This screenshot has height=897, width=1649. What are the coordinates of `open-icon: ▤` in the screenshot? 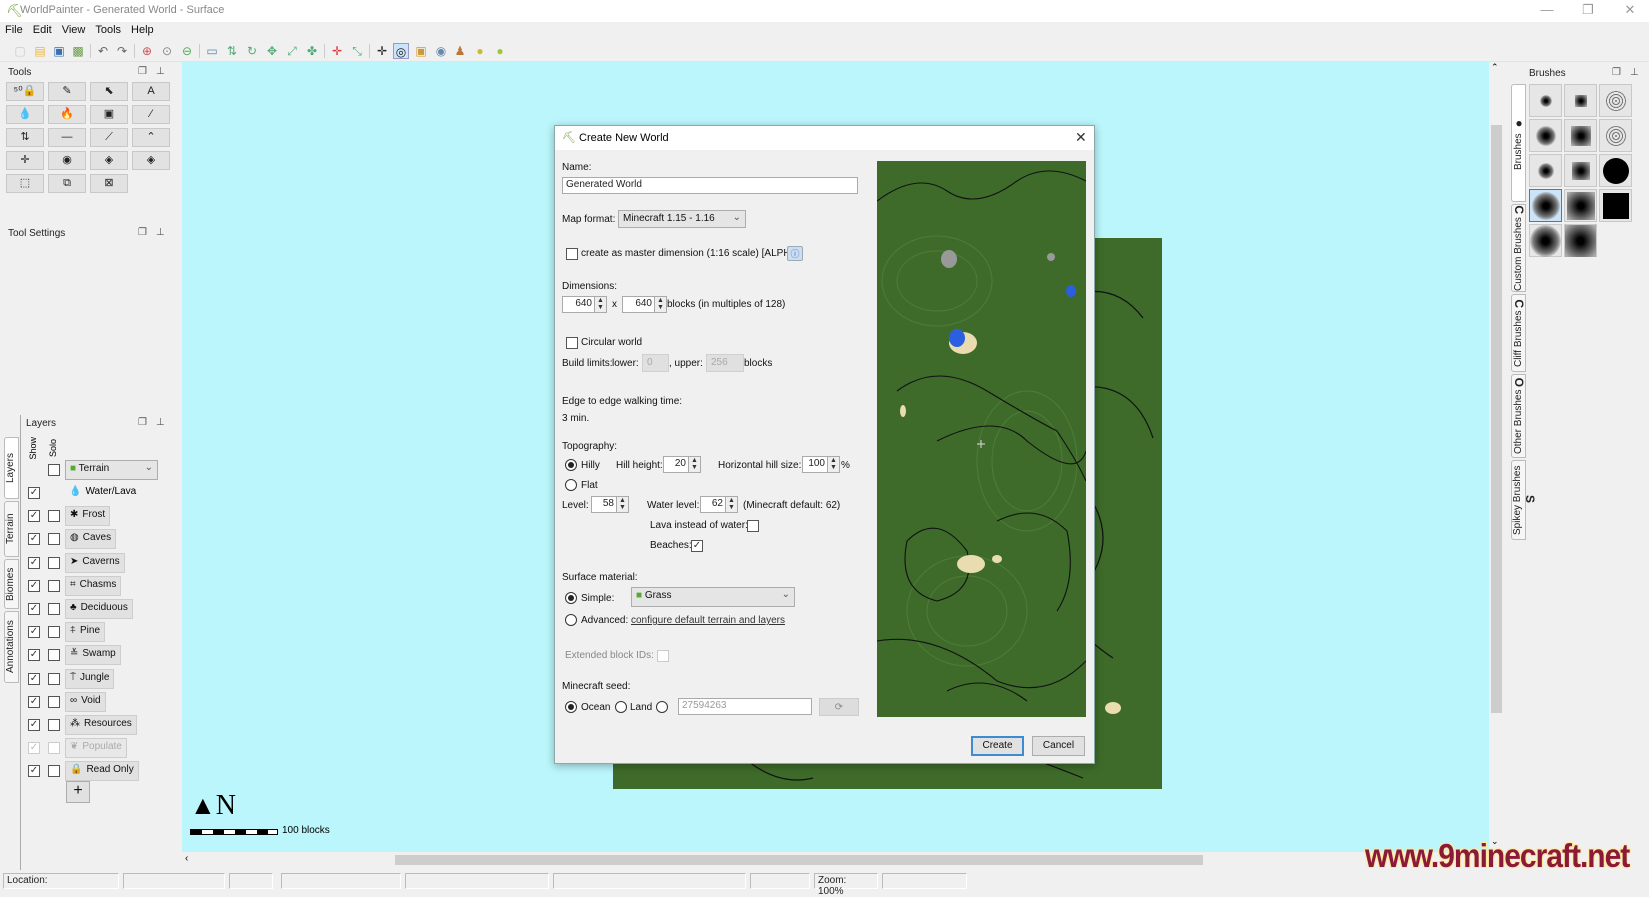 It's located at (40, 51).